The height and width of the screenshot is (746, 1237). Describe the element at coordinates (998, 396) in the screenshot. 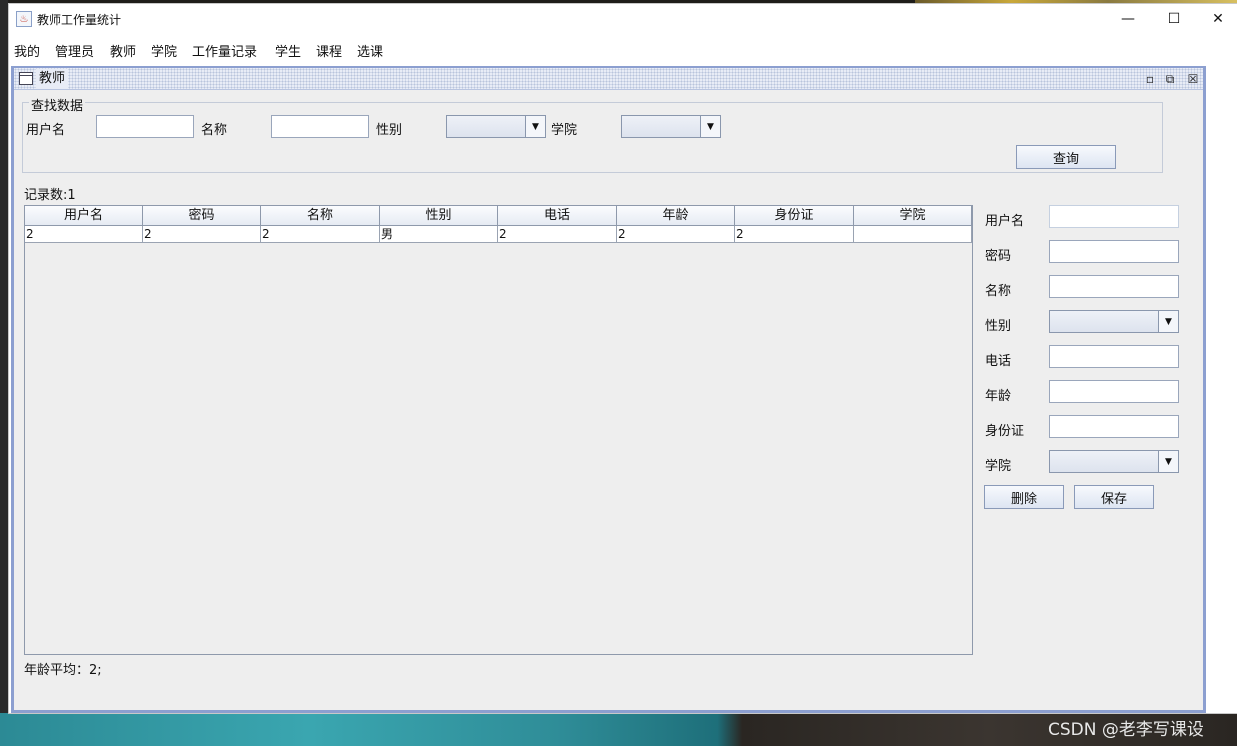

I see `form-age-label: 年龄` at that location.